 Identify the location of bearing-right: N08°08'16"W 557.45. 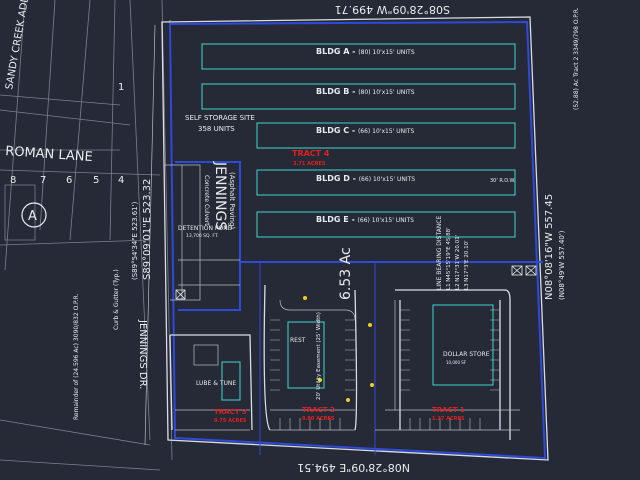
(549, 247).